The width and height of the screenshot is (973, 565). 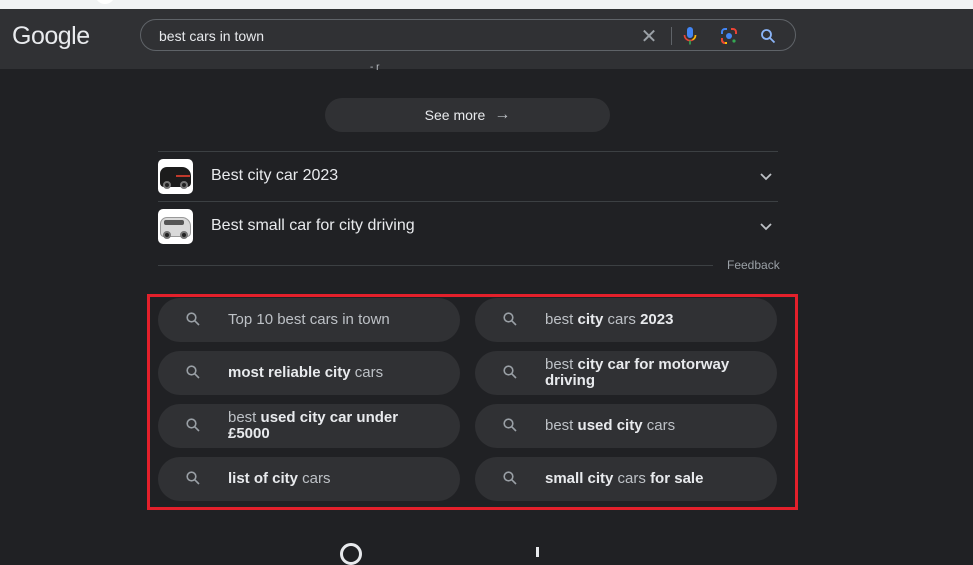 I want to click on browser-tab-edge, so click(x=105, y=2).